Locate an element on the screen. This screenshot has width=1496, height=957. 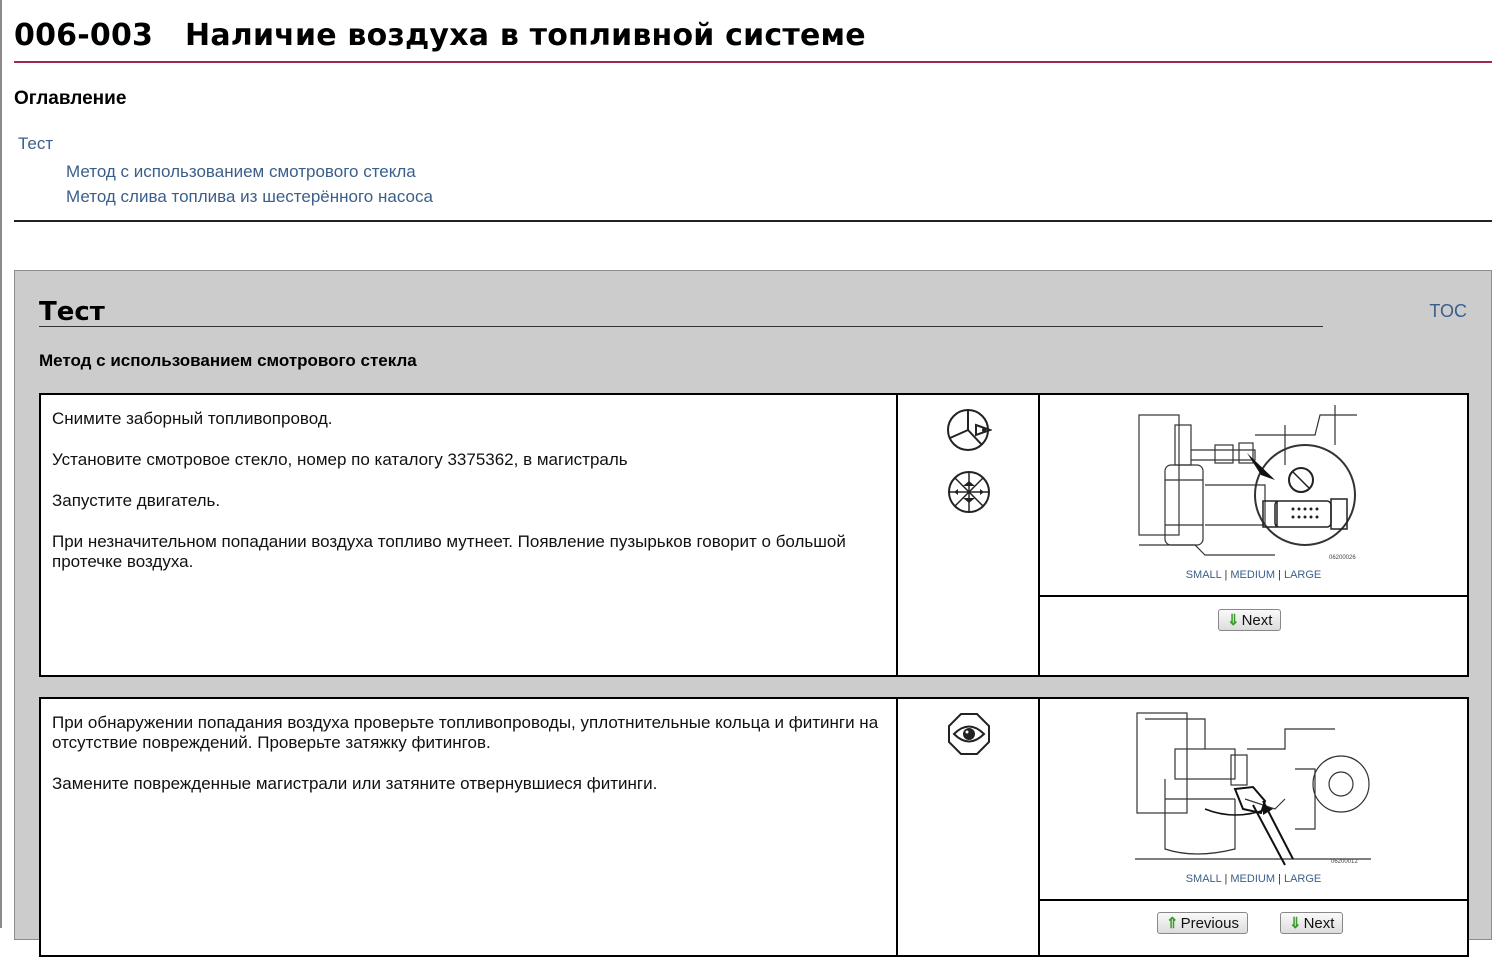
title-divider is located at coordinates (753, 62).